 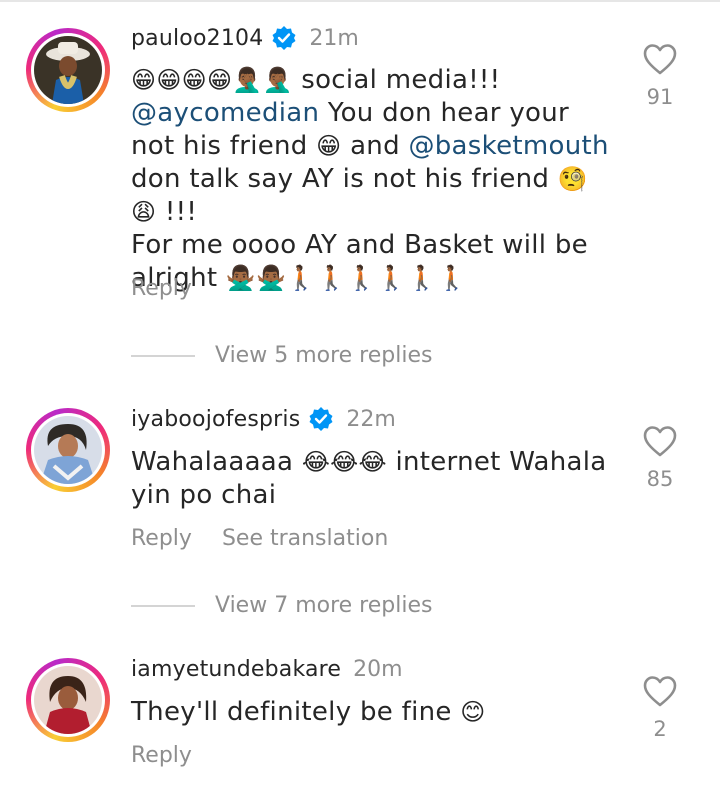 What do you see at coordinates (360, 1) in the screenshot?
I see `top-divider` at bounding box center [360, 1].